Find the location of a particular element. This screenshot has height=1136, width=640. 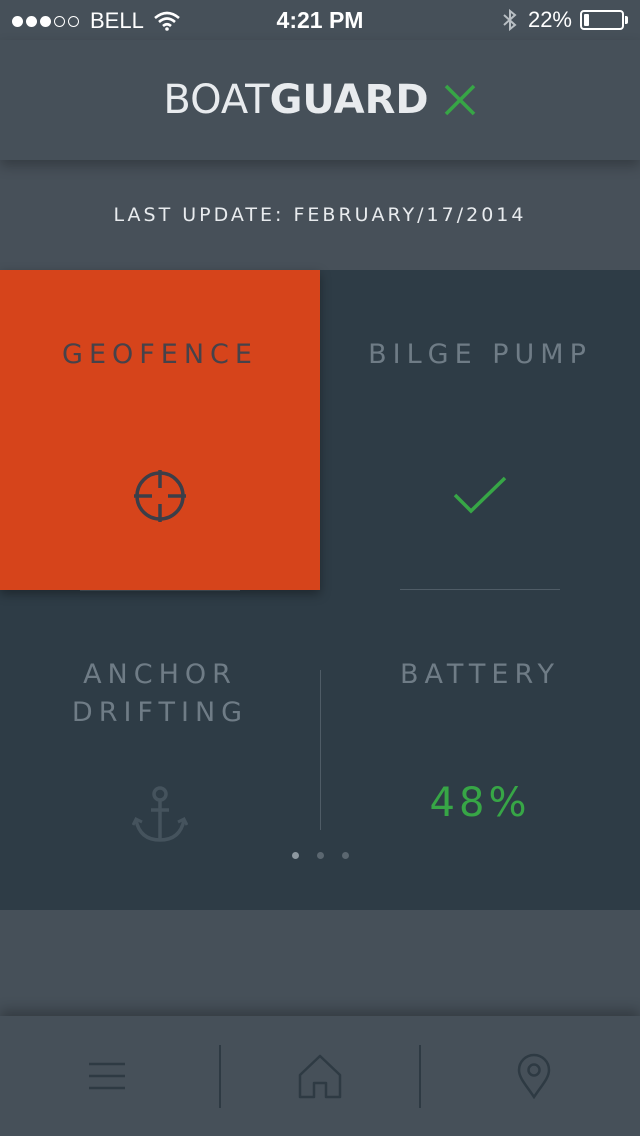

last-update-bar: LAST UPDATE: FEBRUARY/17/2014 is located at coordinates (320, 215).